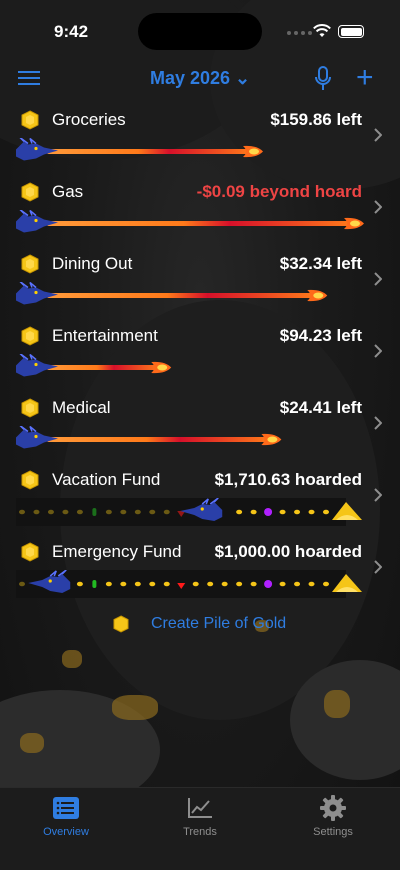  What do you see at coordinates (29, 79) in the screenshot?
I see `menu-button` at bounding box center [29, 79].